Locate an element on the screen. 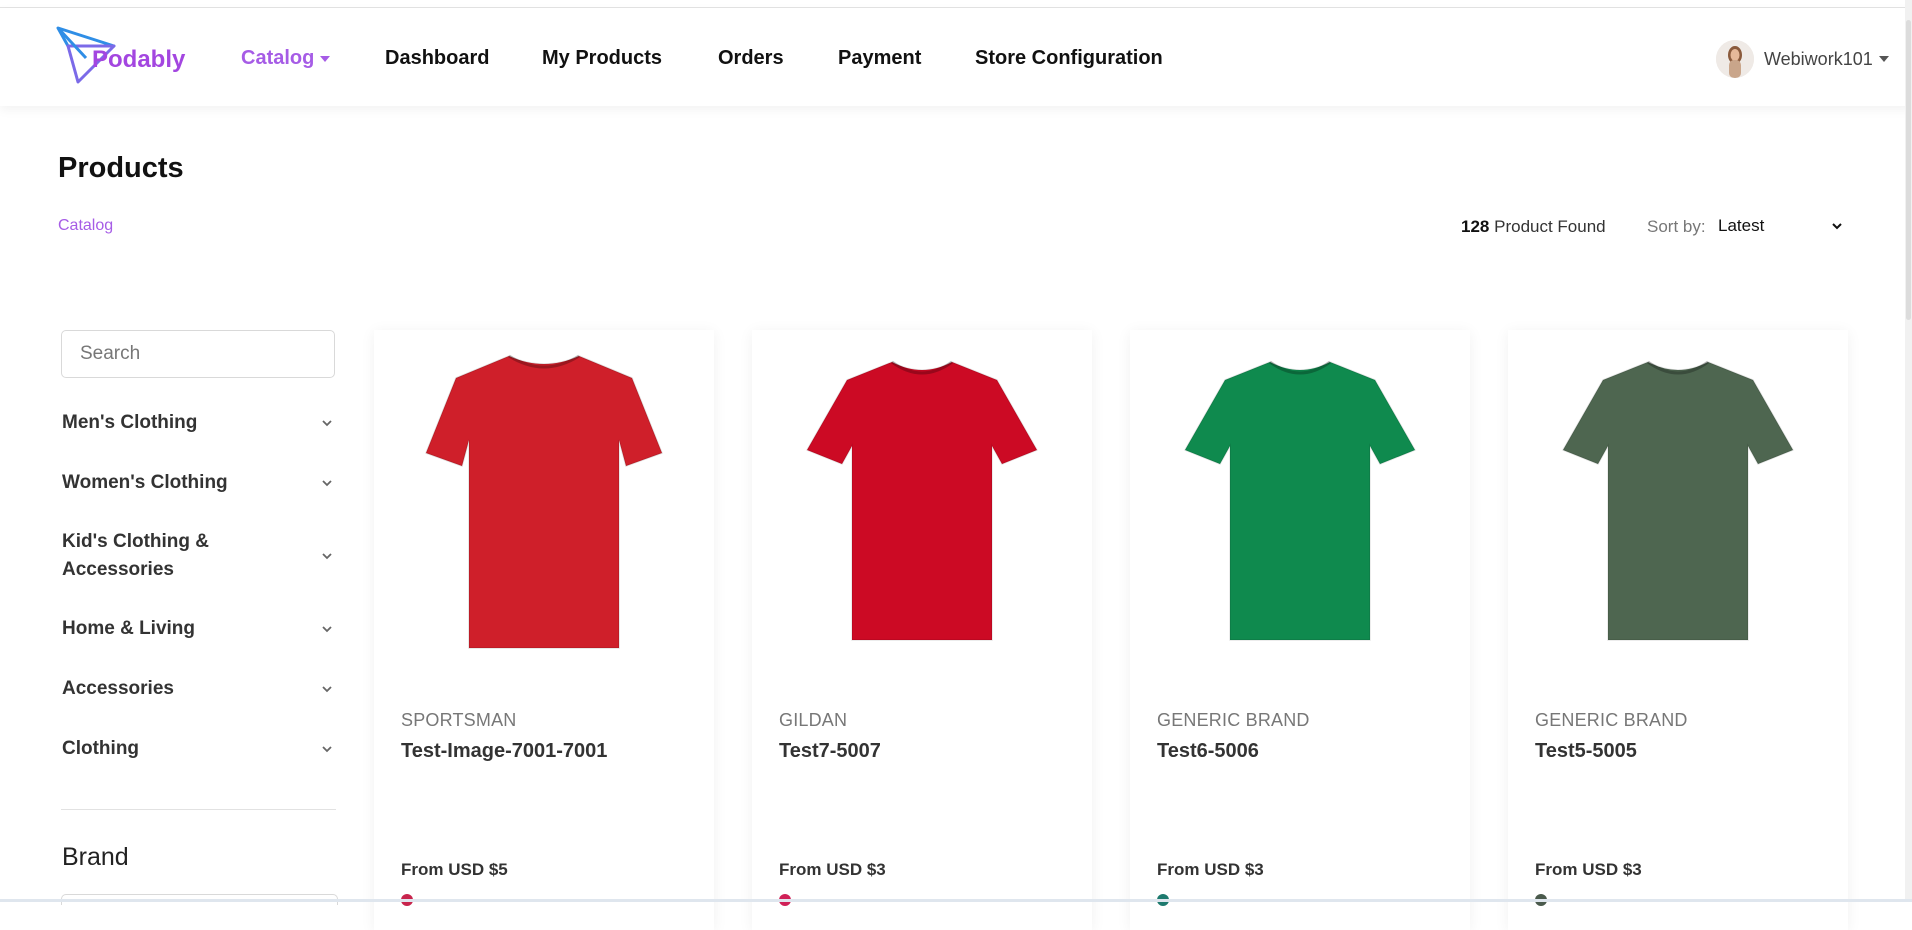 The height and width of the screenshot is (930, 1912). results-count: 128 Product Found is located at coordinates (1533, 227).